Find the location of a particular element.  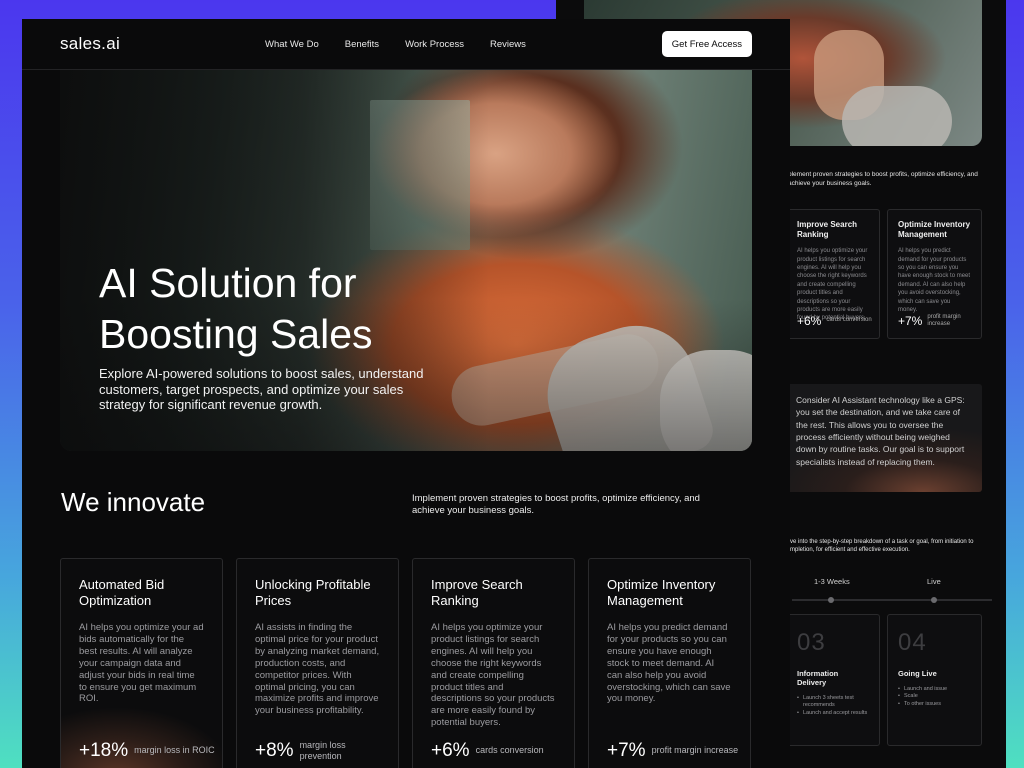

step-list: Launch and issue Scale To other issues is located at coordinates (934, 697).